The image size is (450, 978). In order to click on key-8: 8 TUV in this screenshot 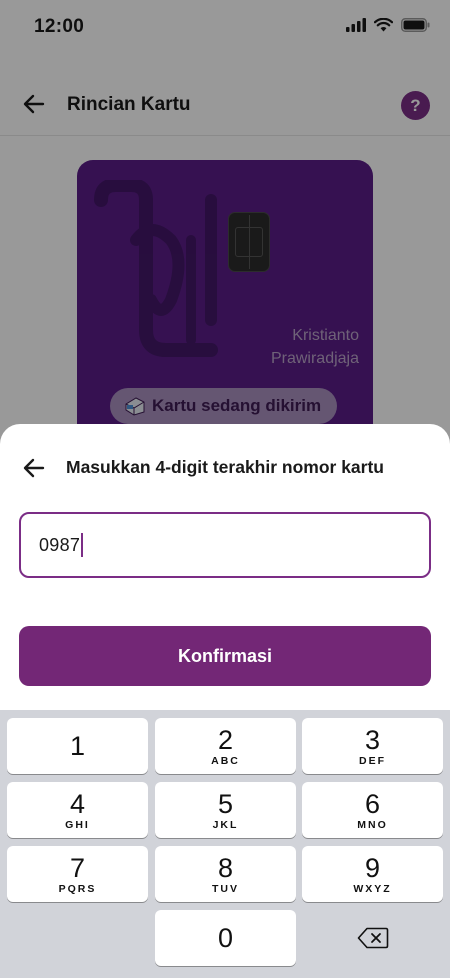, I will do `click(225, 874)`.